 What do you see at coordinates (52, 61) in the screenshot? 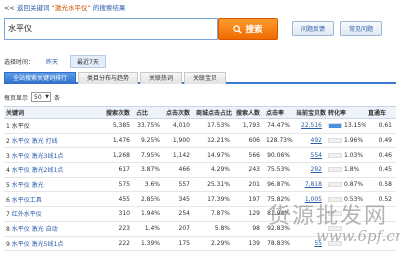
I see `time-option-yesterday: 昨天` at bounding box center [52, 61].